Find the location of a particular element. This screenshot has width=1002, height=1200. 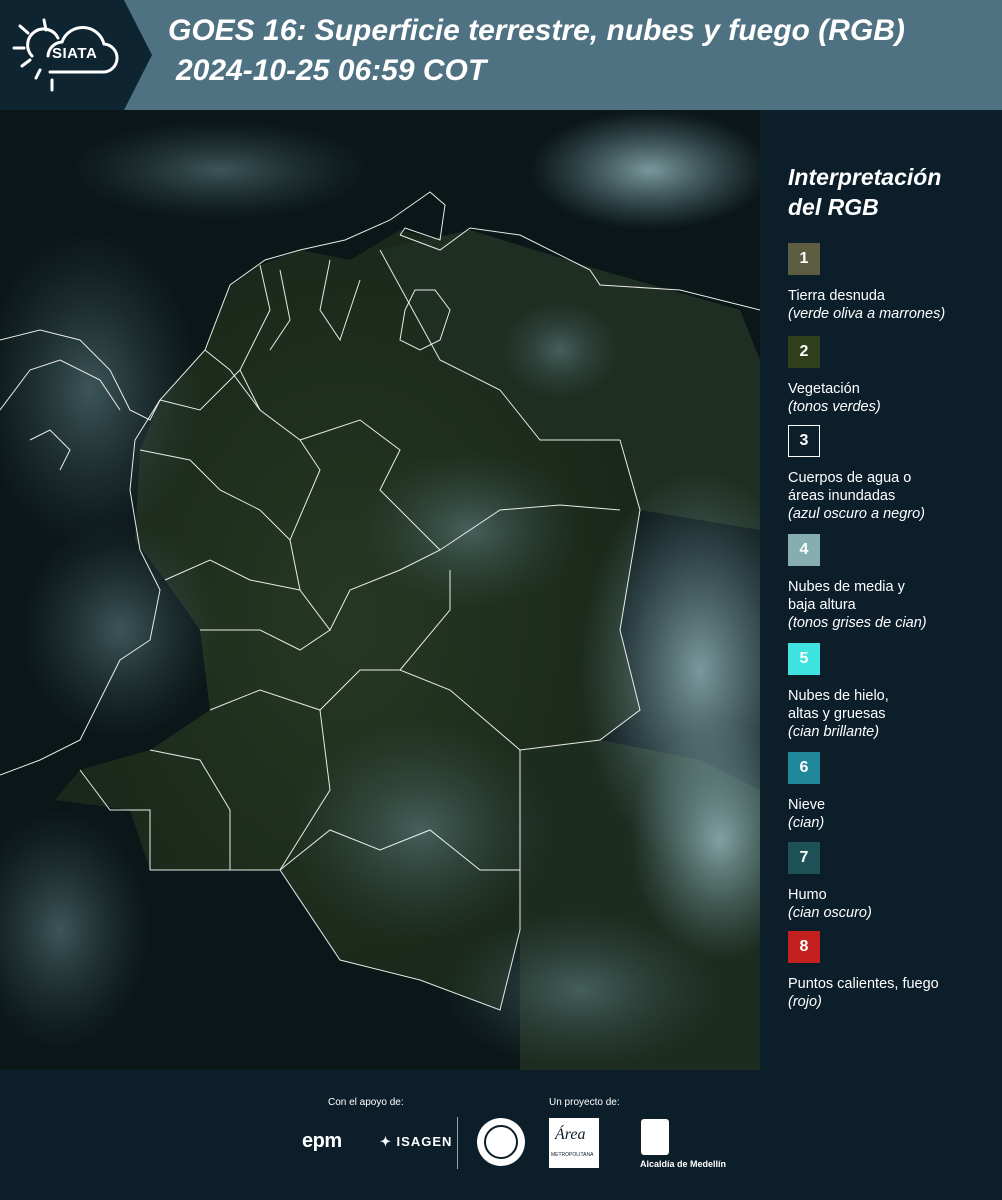

isagen-logo: ✦ ISAGEN is located at coordinates (416, 1142).